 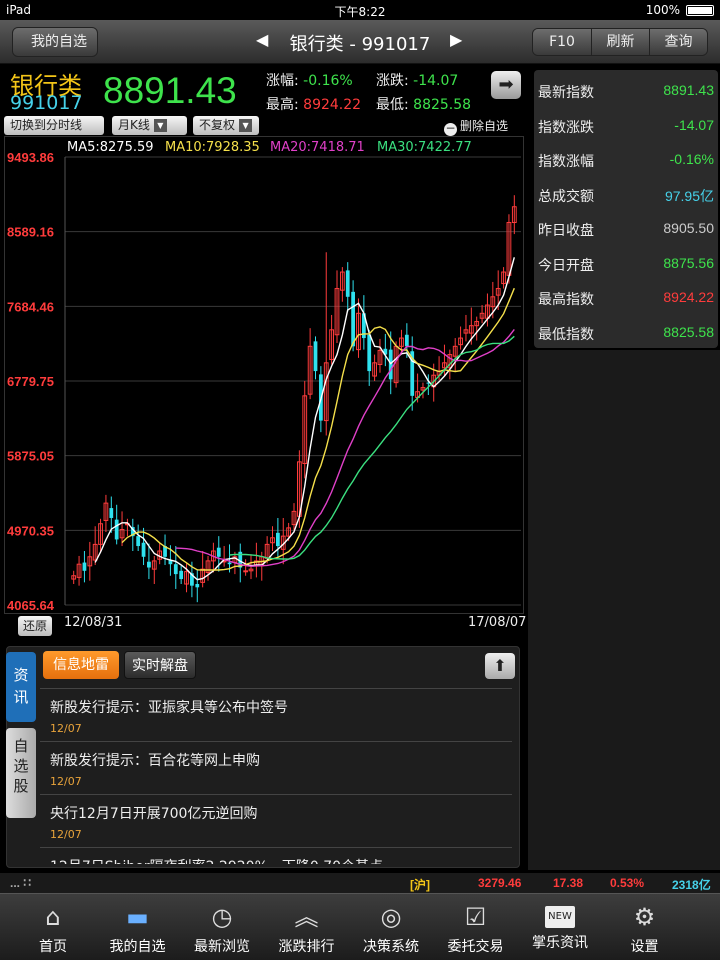 I want to click on stat-label: 昨日收盘, so click(x=566, y=231).